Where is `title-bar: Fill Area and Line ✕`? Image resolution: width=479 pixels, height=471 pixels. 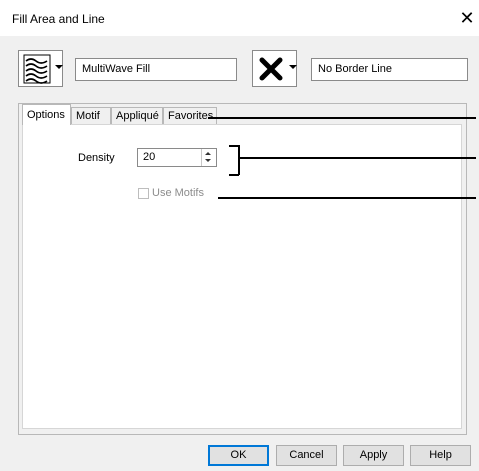 title-bar: Fill Area and Line ✕ is located at coordinates (239, 18).